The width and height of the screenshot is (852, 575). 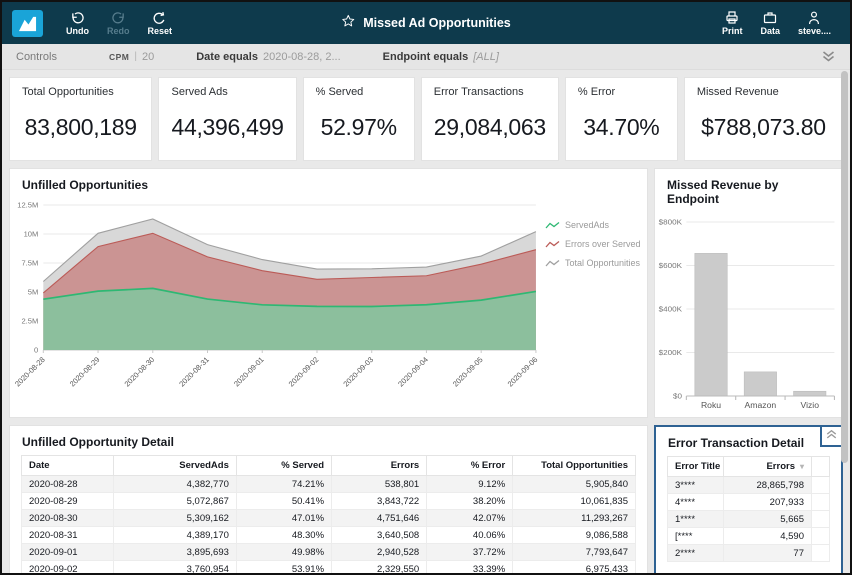 What do you see at coordinates (348, 23) in the screenshot?
I see `star-icon` at bounding box center [348, 23].